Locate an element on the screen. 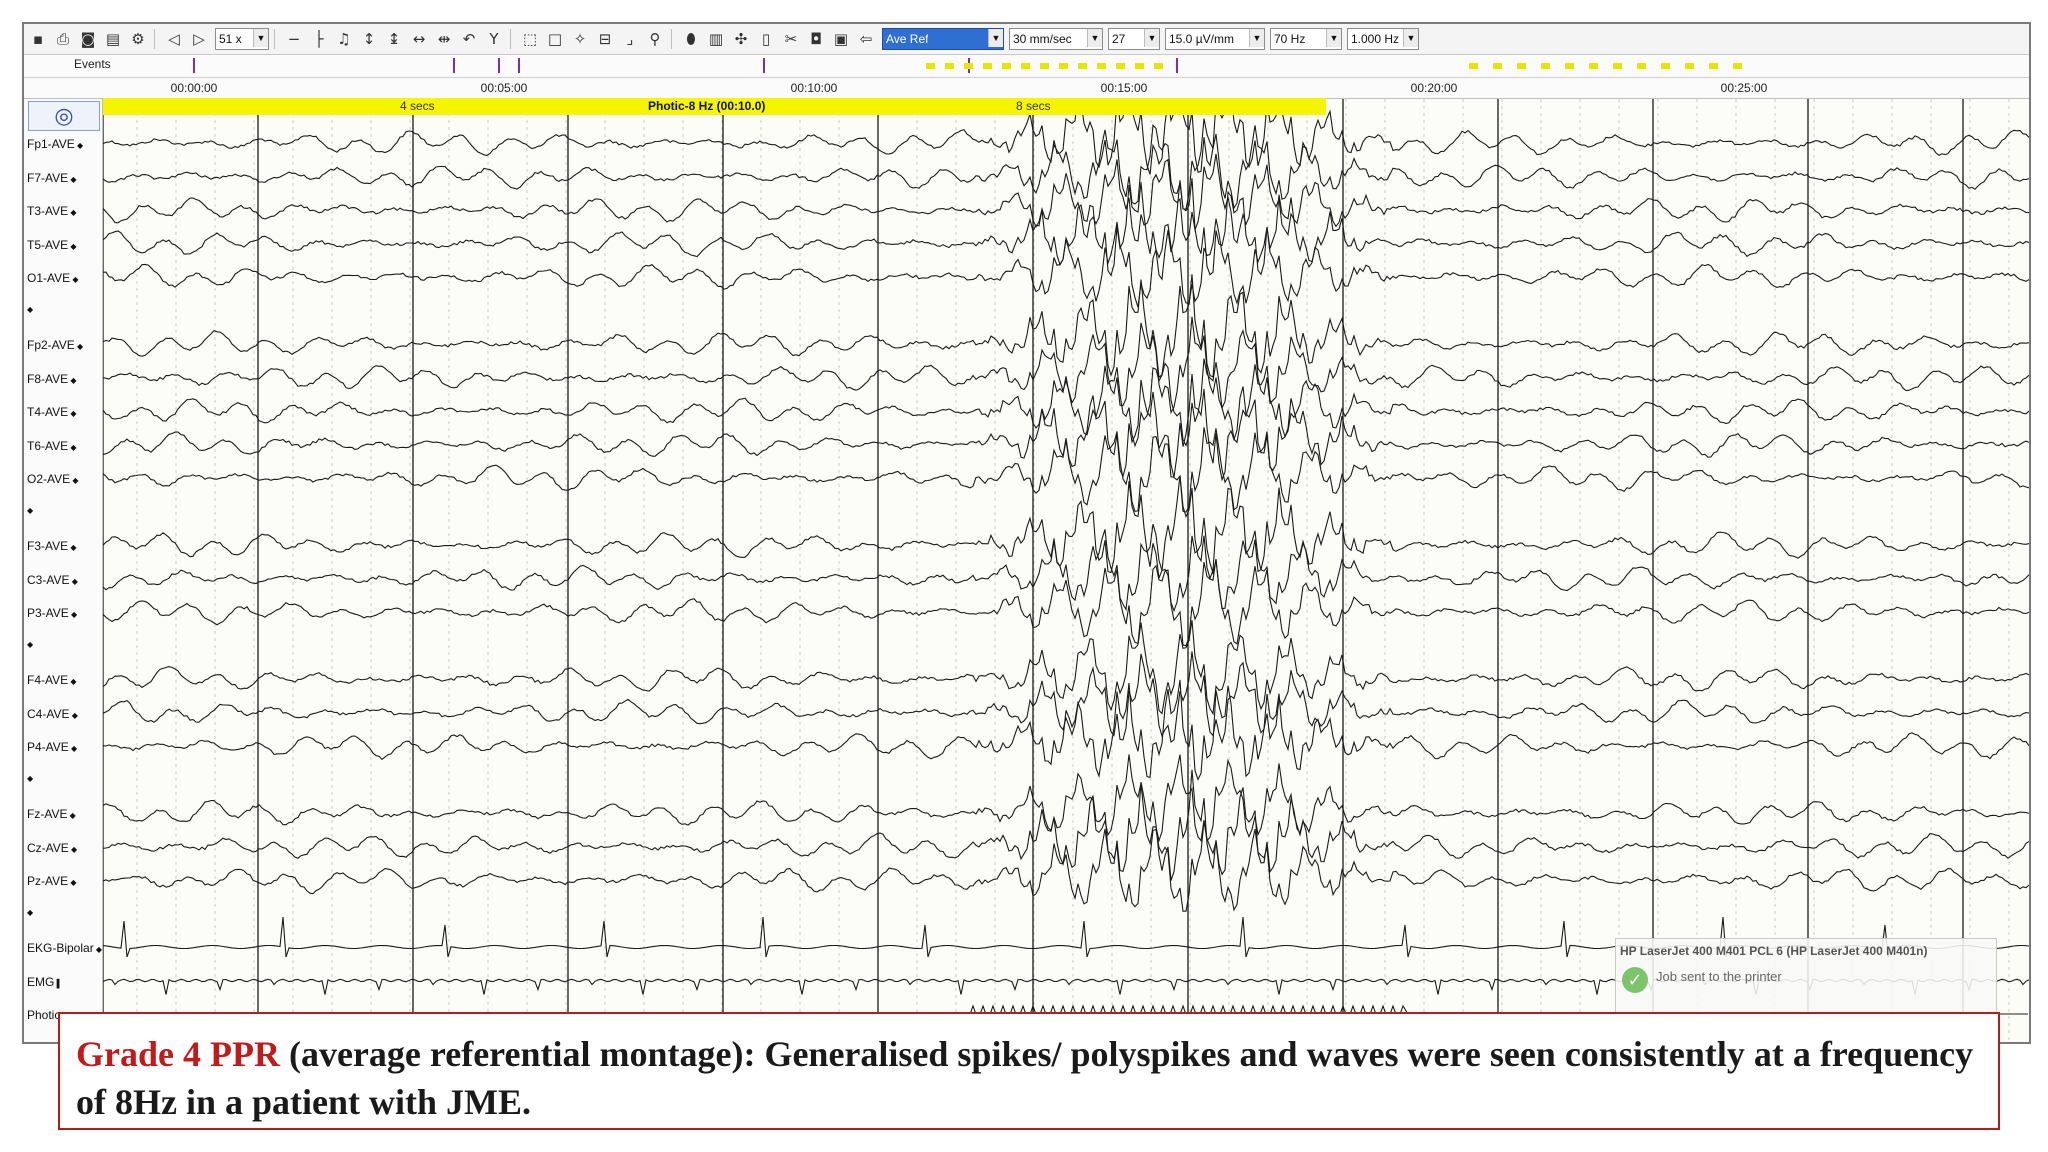 This screenshot has width=2048, height=1152. channel-label-fp2-ave: Fp2-AVE ◆ is located at coordinates (55, 345).